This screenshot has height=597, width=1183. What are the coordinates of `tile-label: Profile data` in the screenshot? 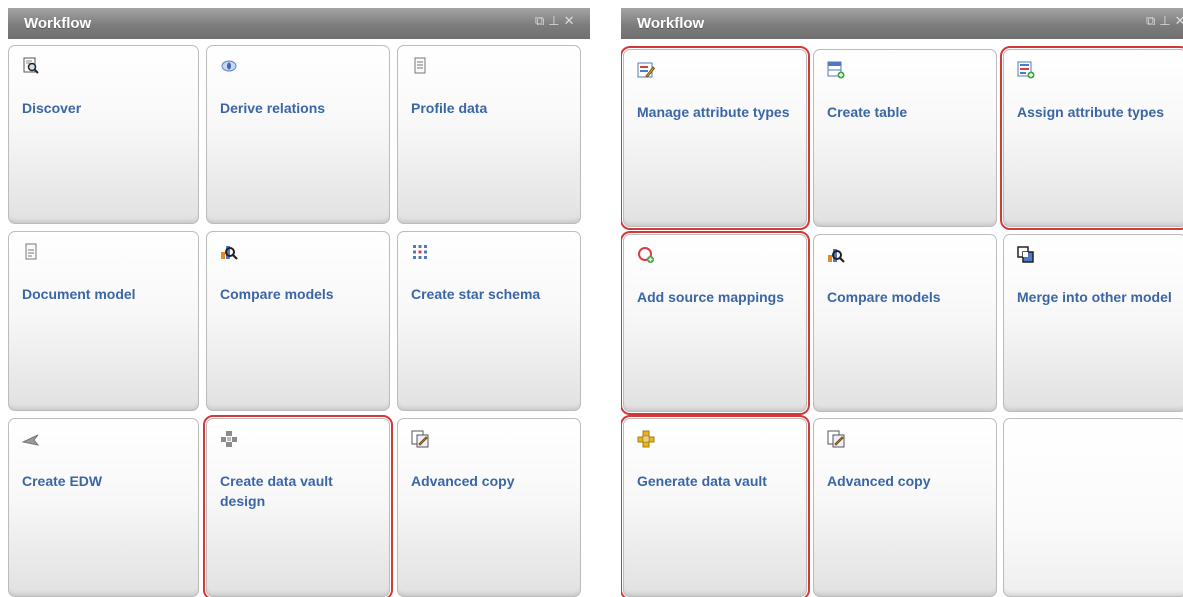 It's located at (449, 108).